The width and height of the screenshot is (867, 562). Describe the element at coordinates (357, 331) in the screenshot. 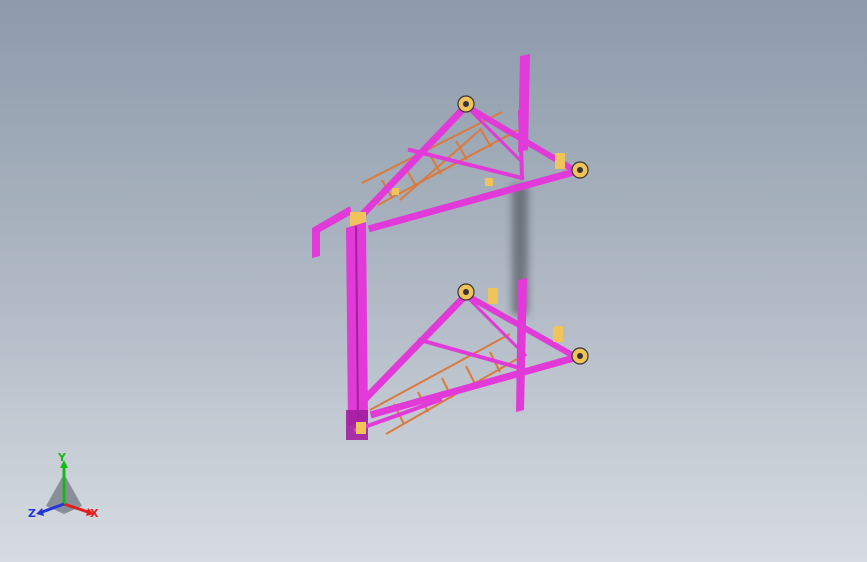

I see `vertical-post` at that location.